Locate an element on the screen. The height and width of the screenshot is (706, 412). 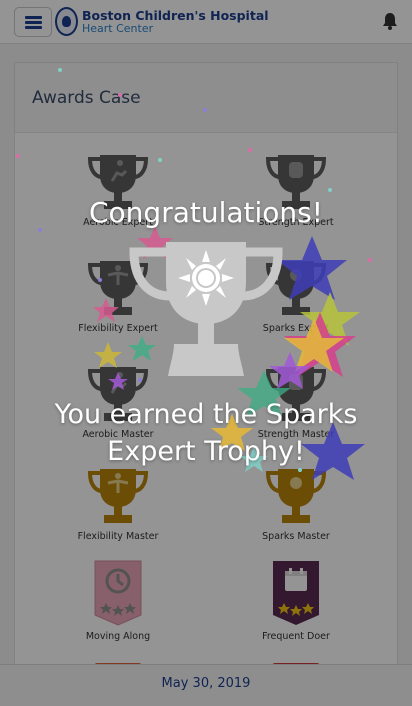
congratulations-heading: Congratulations! is located at coordinates (206, 212).